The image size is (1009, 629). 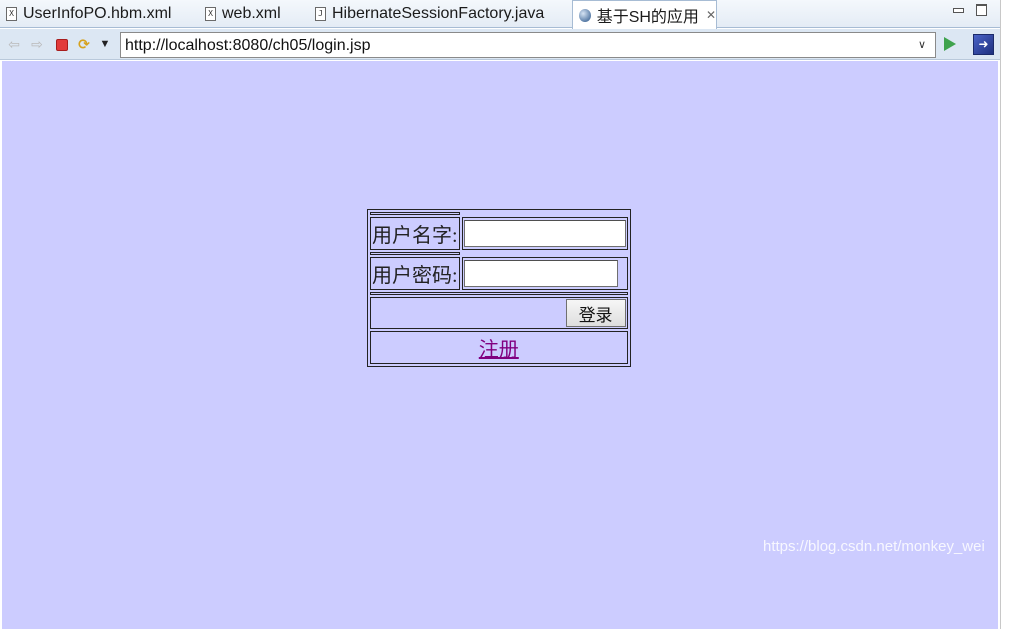 What do you see at coordinates (1004, 314) in the screenshot?
I see `window-right-edge` at bounding box center [1004, 314].